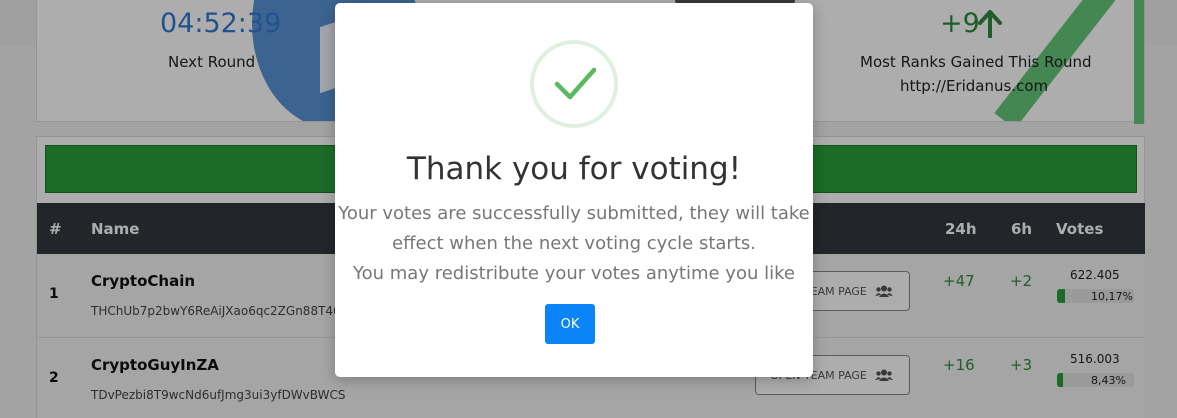 The image size is (1177, 418). I want to click on checkmark-icon, so click(575, 83).